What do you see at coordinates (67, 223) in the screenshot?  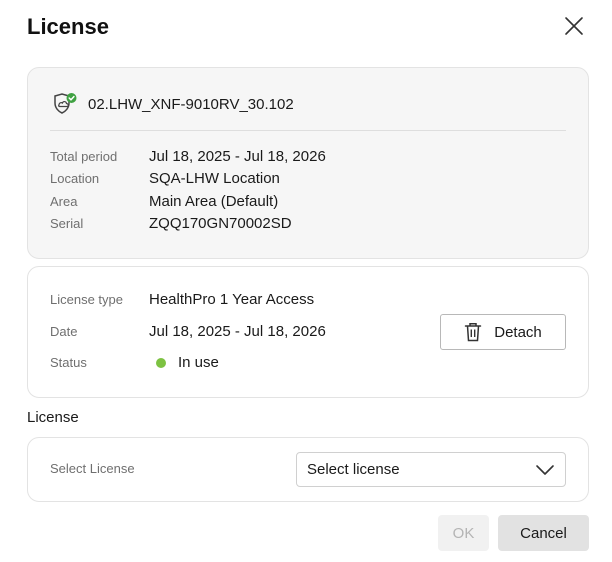 I see `field-label: Serial` at bounding box center [67, 223].